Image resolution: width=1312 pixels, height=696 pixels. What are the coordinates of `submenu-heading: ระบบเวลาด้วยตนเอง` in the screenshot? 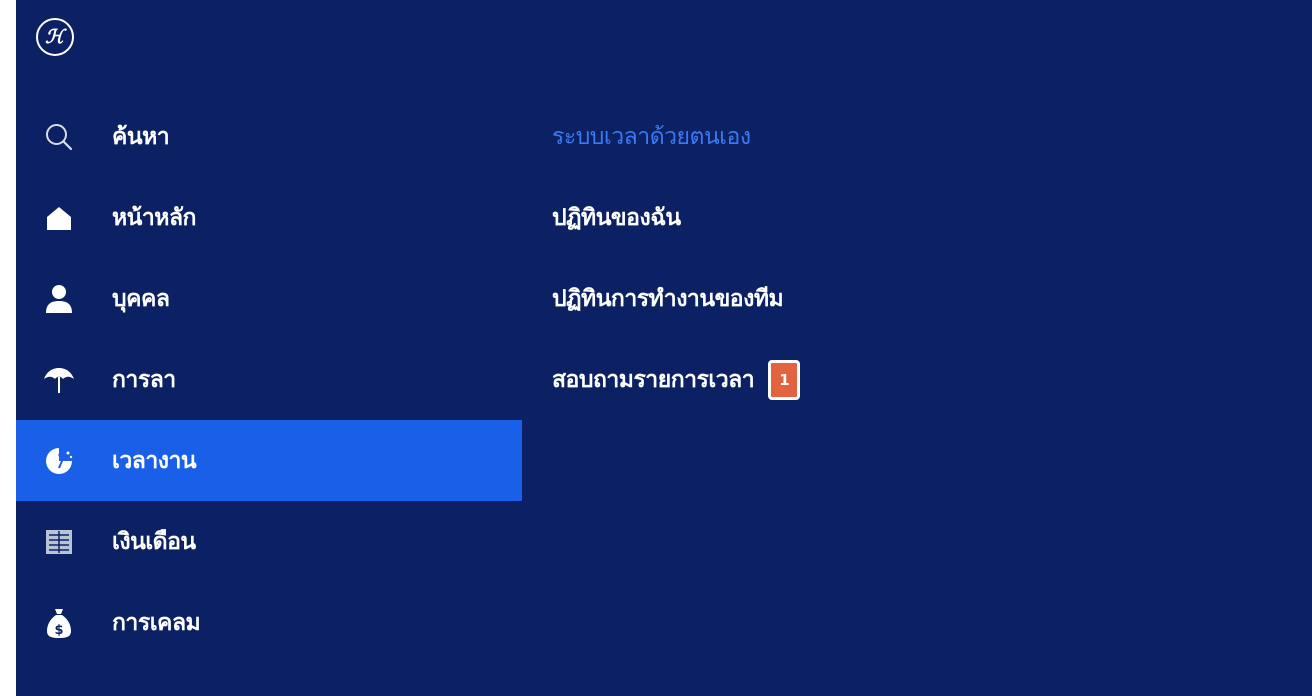 It's located at (651, 136).